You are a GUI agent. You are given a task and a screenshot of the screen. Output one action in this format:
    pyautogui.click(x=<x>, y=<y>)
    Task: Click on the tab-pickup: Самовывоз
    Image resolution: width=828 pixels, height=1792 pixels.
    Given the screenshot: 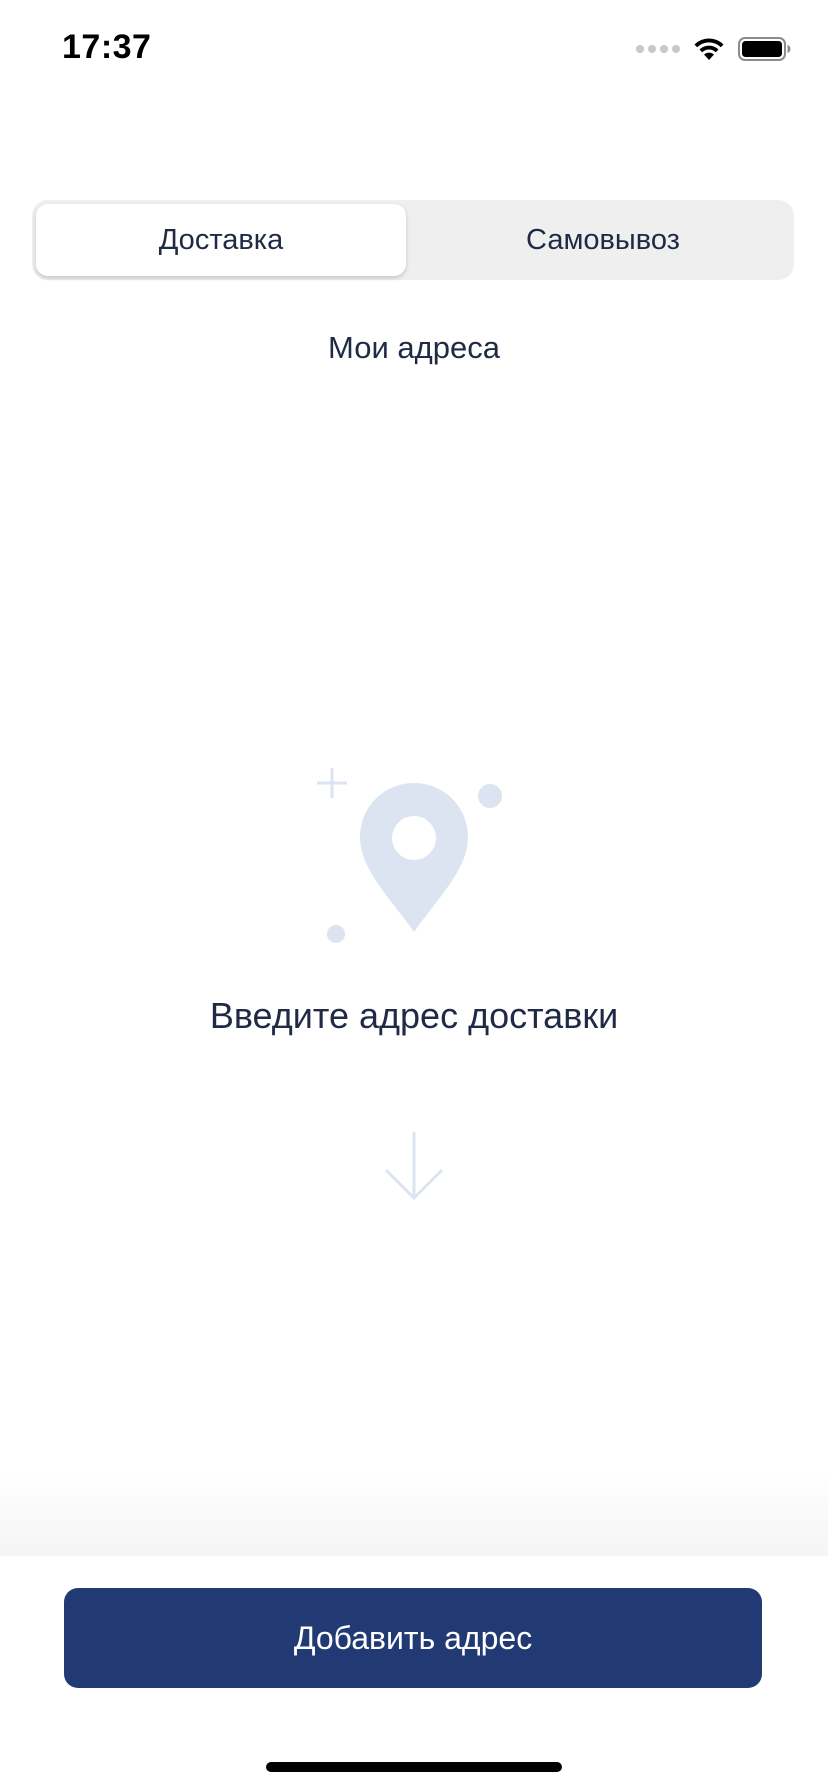 What is the action you would take?
    pyautogui.click(x=603, y=240)
    